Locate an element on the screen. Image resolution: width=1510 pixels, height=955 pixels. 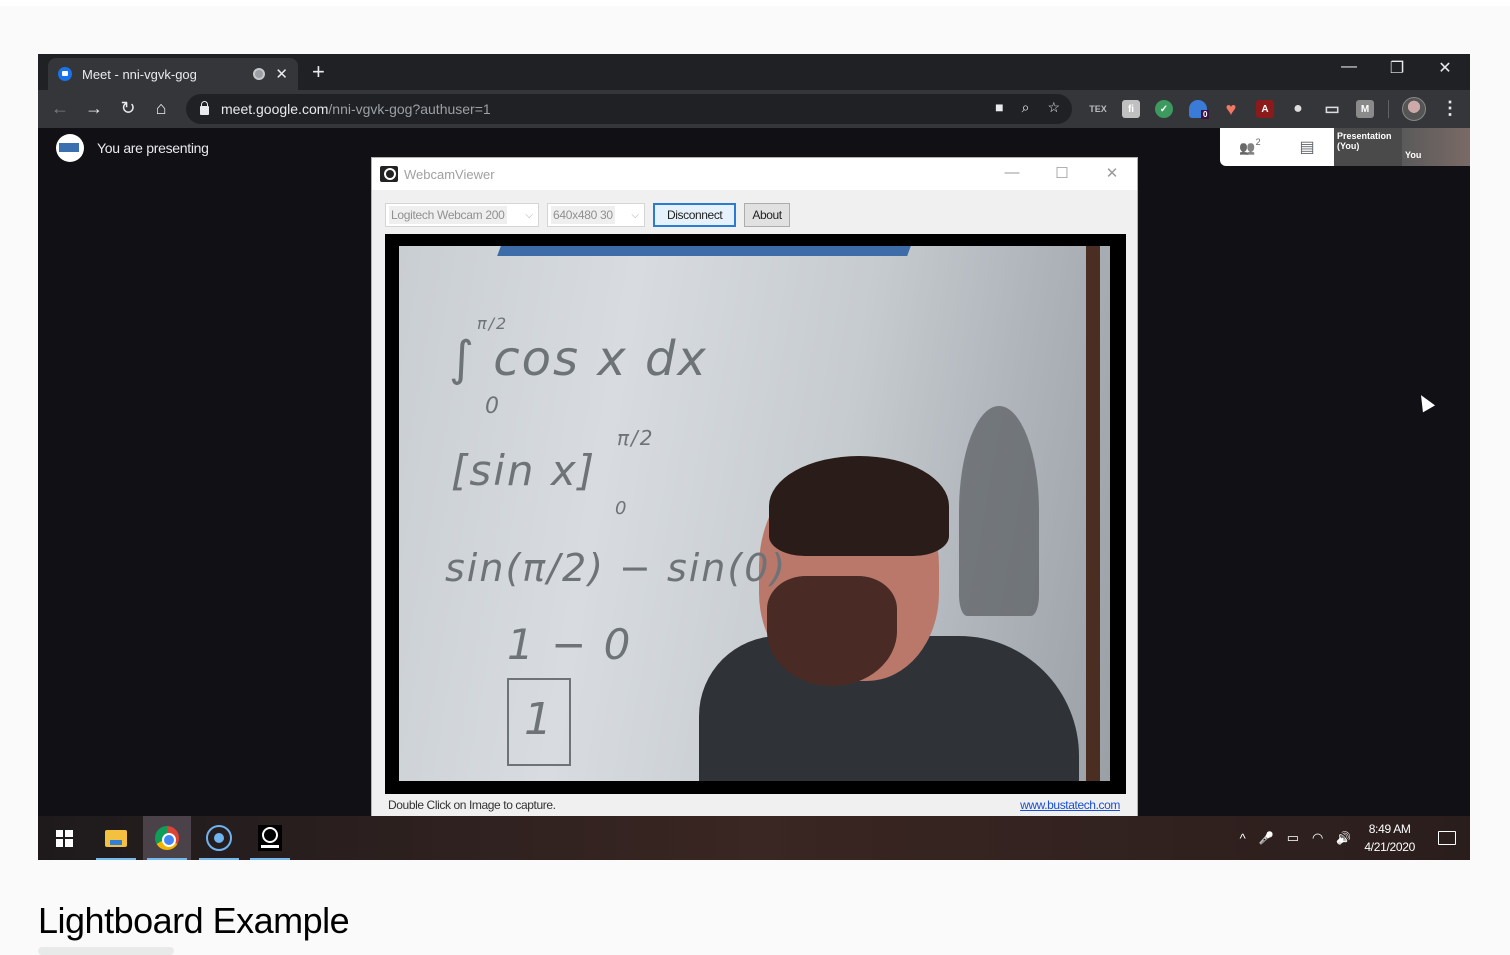
cortana-icon is located at coordinates (219, 838).